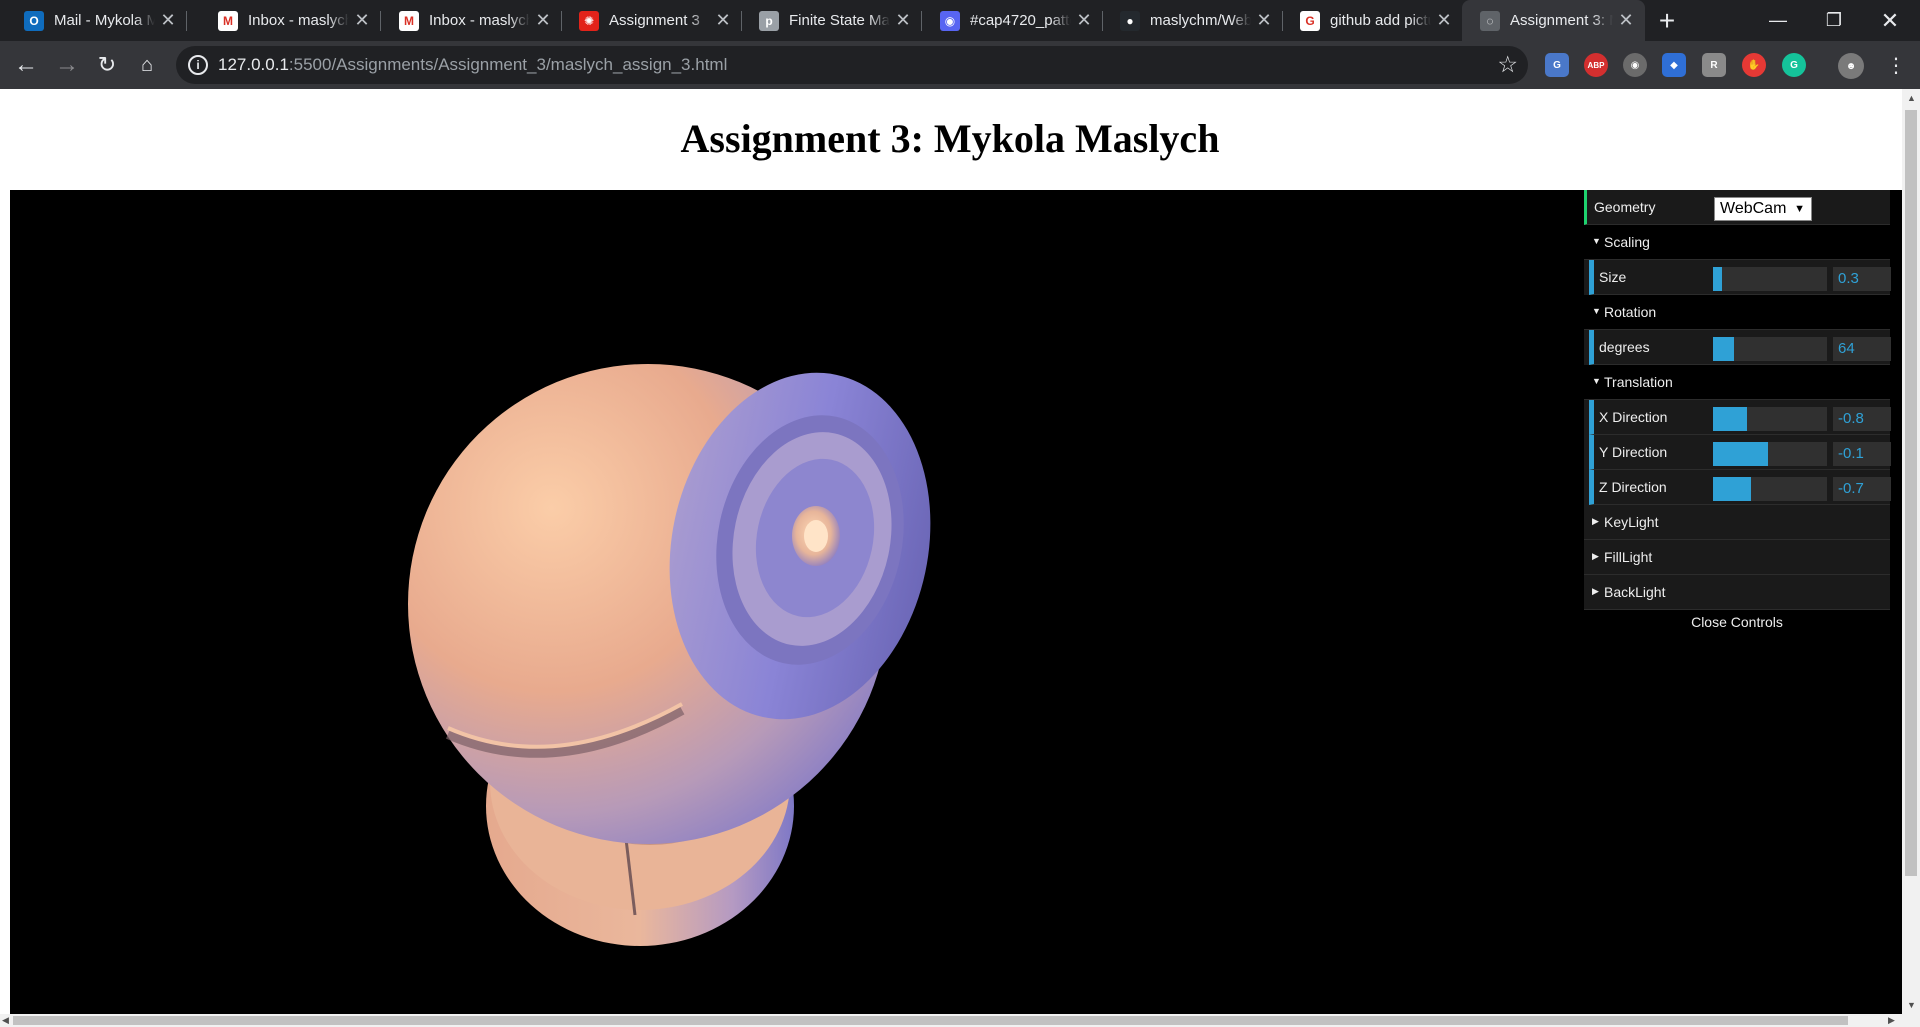 This screenshot has width=1920, height=1027. What do you see at coordinates (1631, 522) in the screenshot?
I see `folder-keylight-label: KeyLight` at bounding box center [1631, 522].